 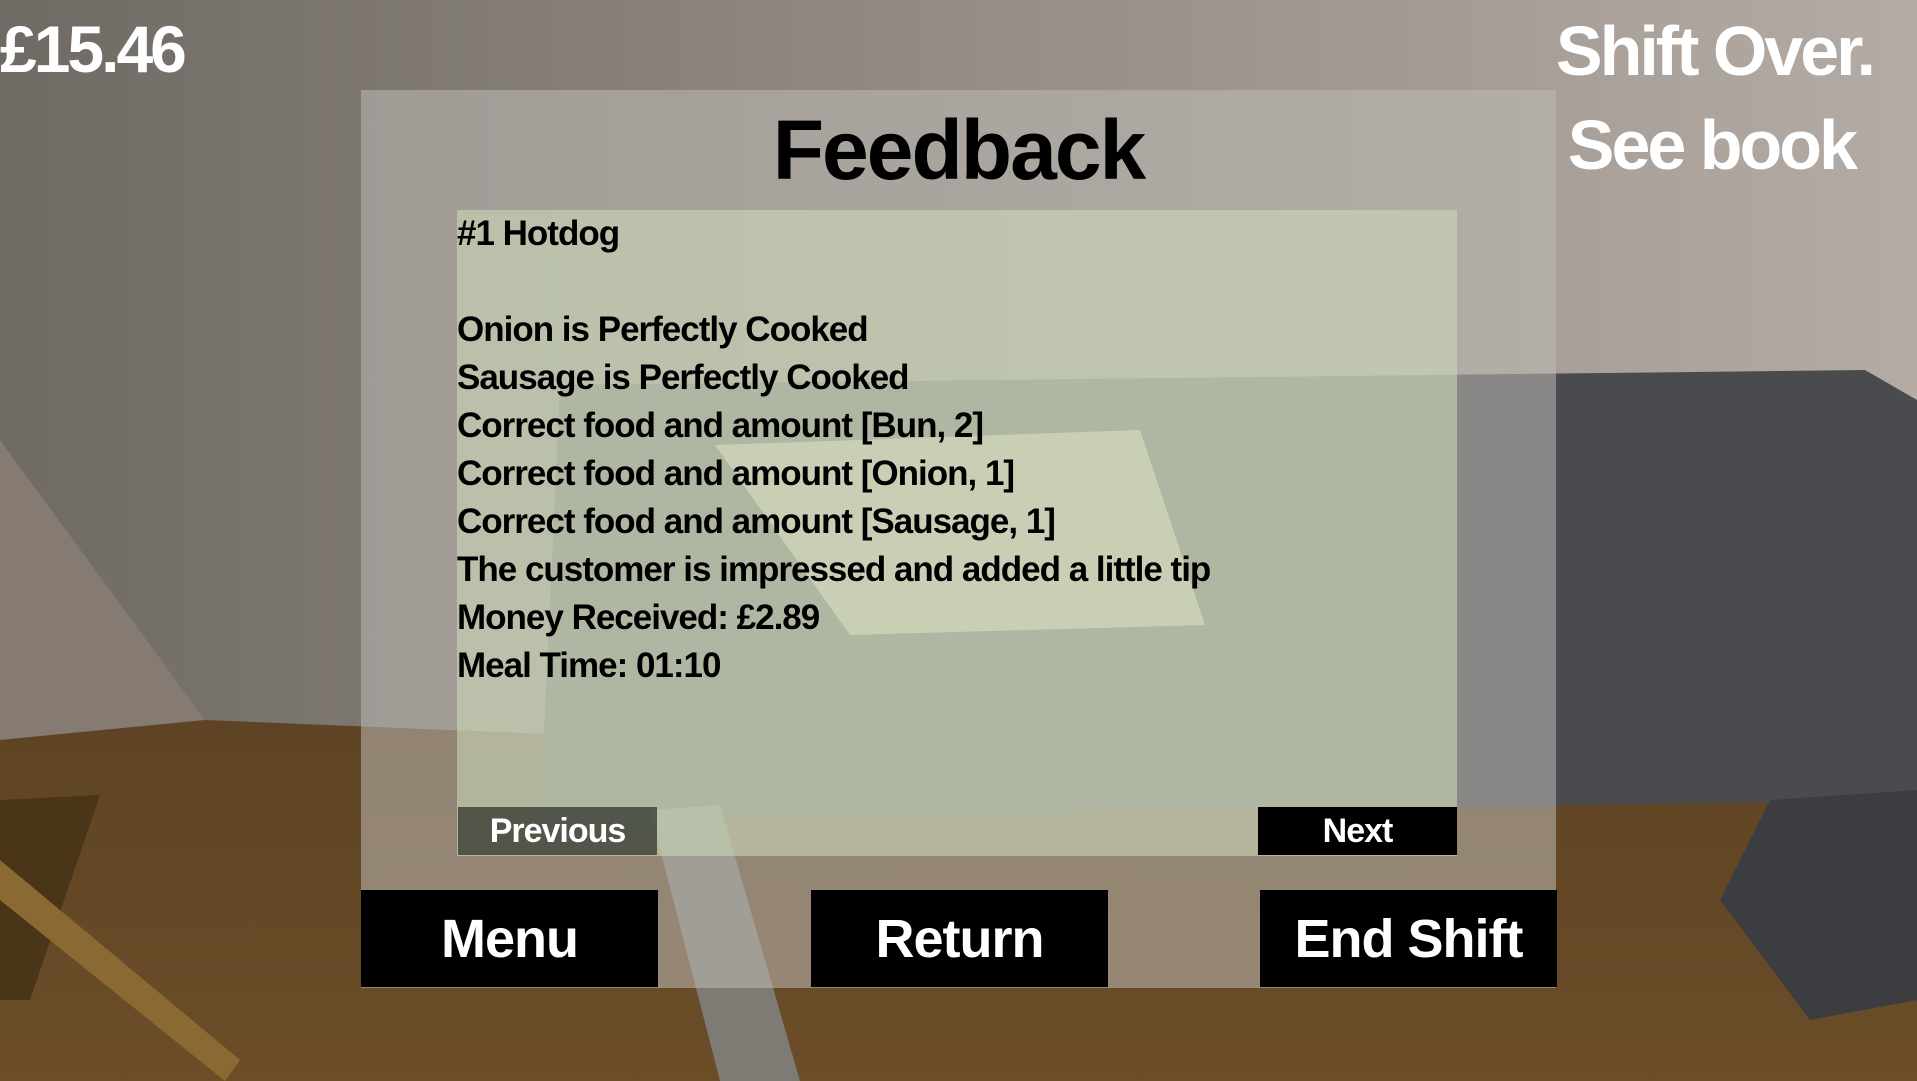 What do you see at coordinates (1357, 831) in the screenshot?
I see `next-button: Next` at bounding box center [1357, 831].